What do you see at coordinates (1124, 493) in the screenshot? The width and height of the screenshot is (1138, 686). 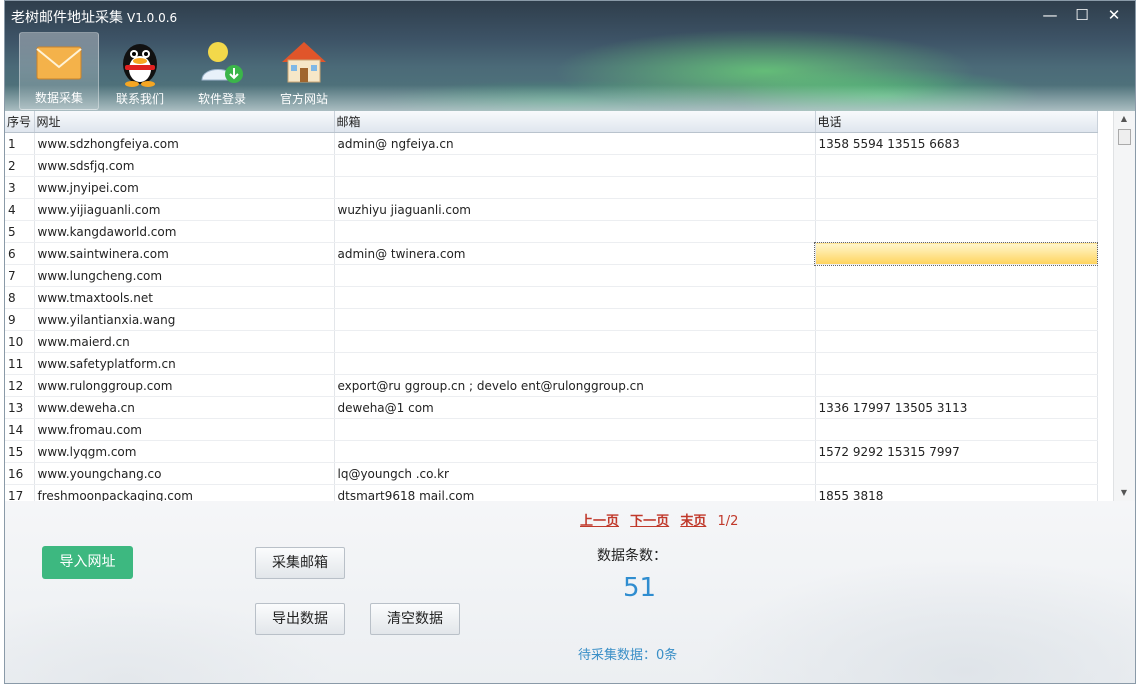 I see `scroll-down-arrow-icon: ▼` at bounding box center [1124, 493].